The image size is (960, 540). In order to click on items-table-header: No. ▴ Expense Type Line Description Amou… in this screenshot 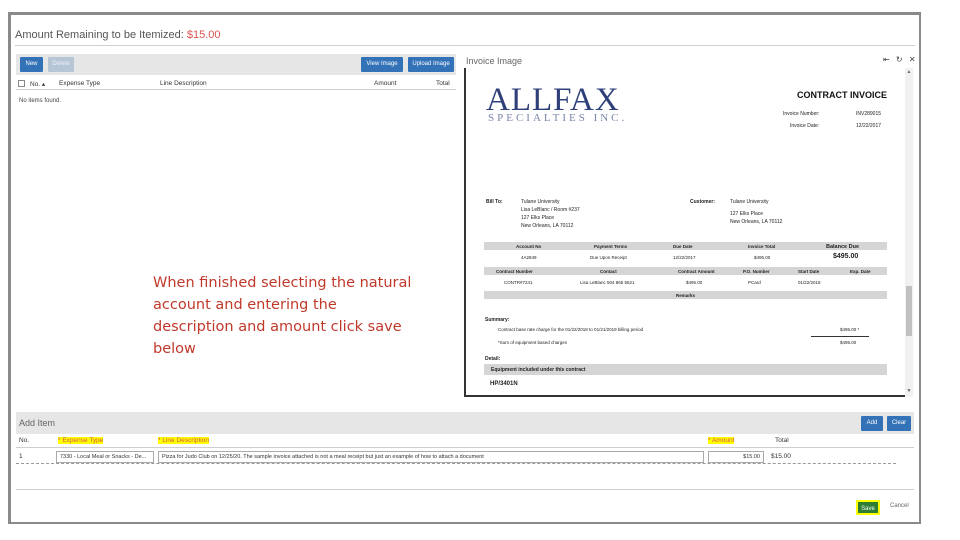, I will do `click(236, 83)`.